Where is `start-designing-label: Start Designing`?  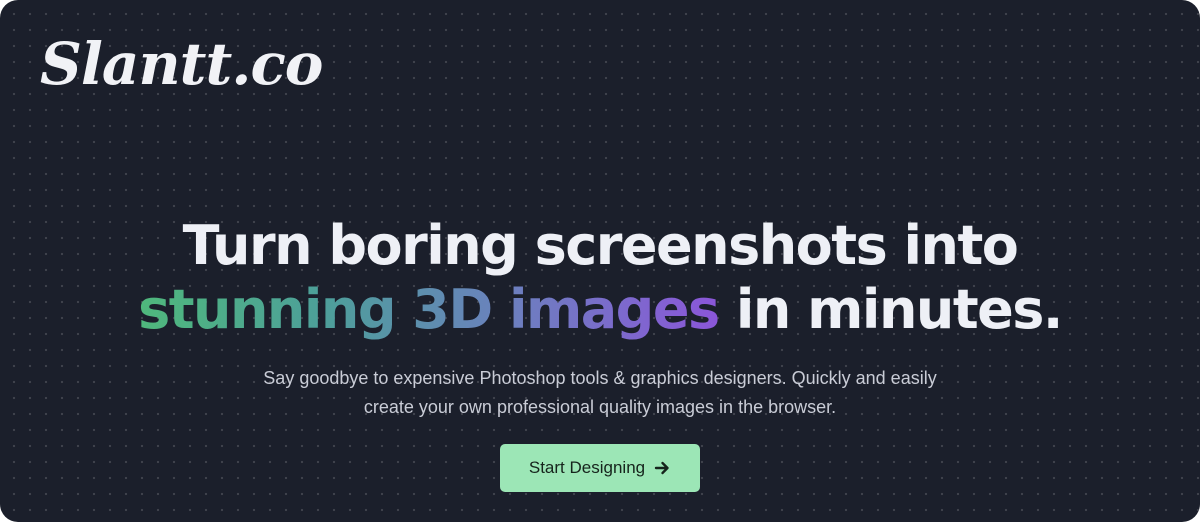
start-designing-label: Start Designing is located at coordinates (587, 467).